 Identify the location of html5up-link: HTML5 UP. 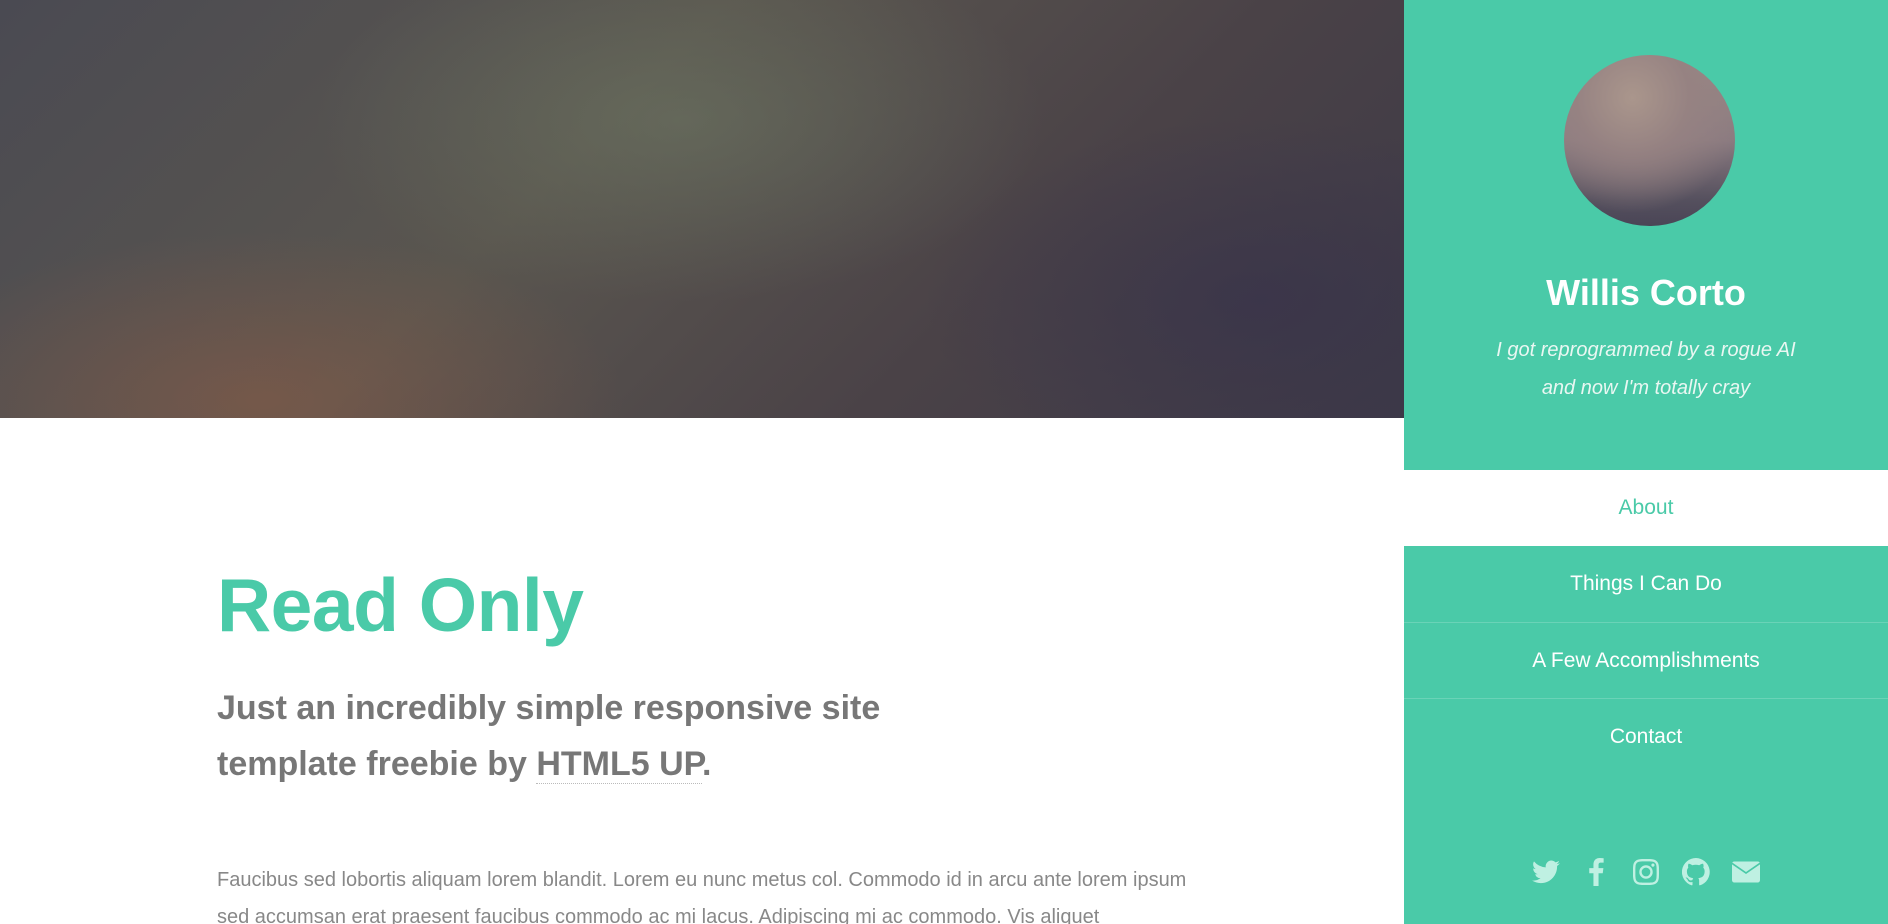
(619, 764).